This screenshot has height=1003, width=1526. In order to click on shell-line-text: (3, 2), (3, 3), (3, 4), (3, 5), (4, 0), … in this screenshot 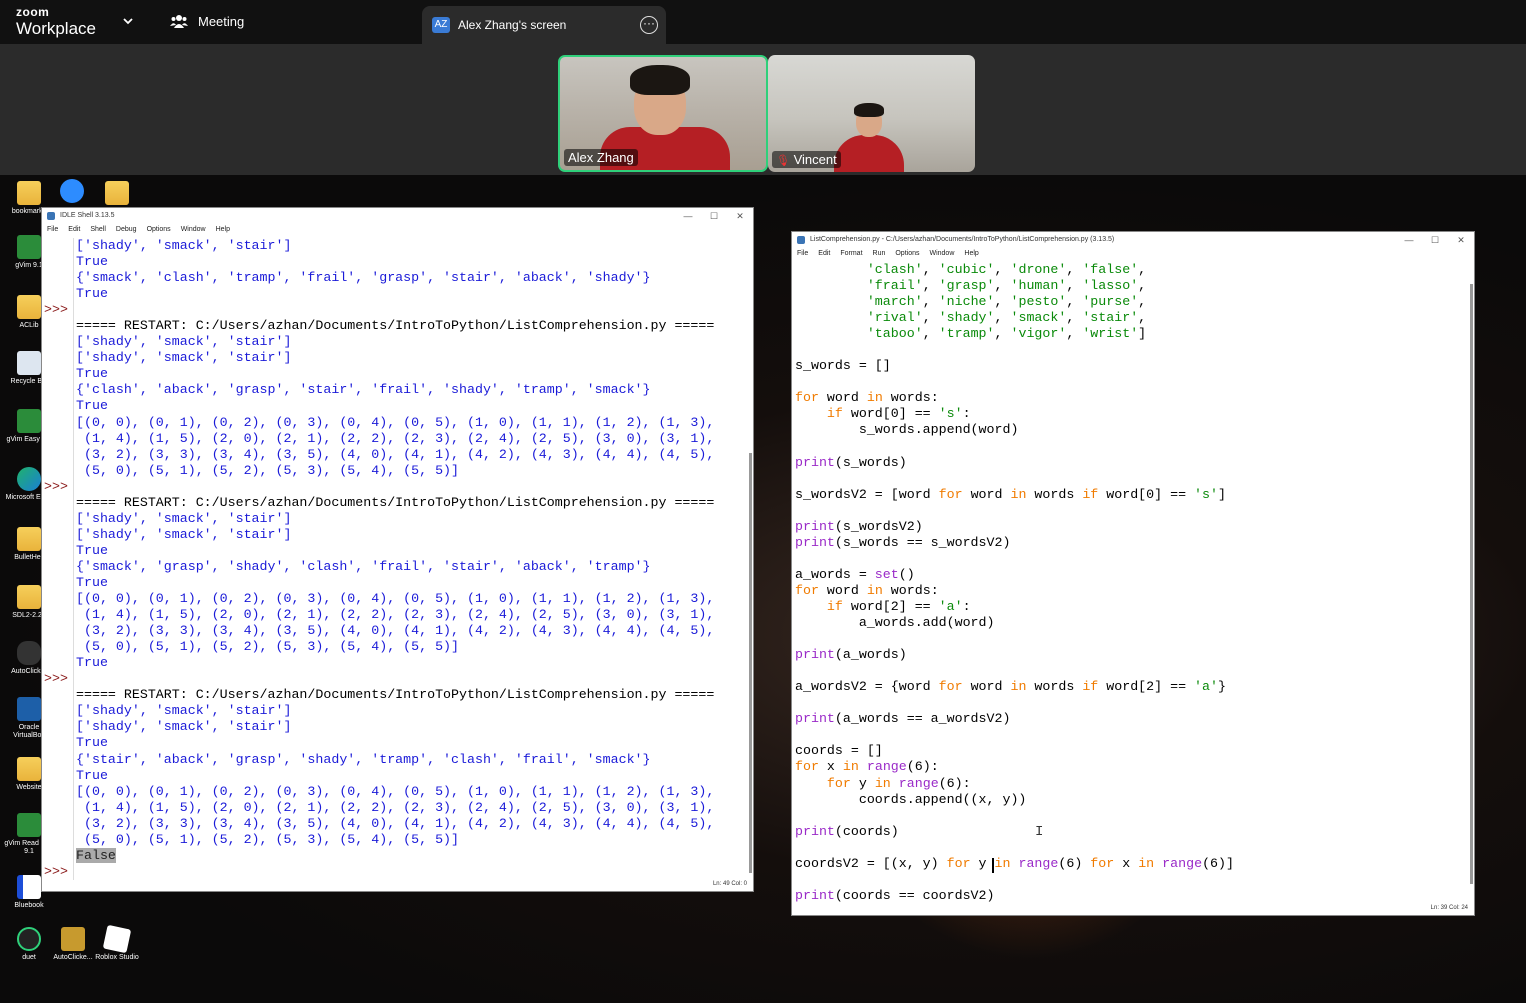, I will do `click(395, 454)`.